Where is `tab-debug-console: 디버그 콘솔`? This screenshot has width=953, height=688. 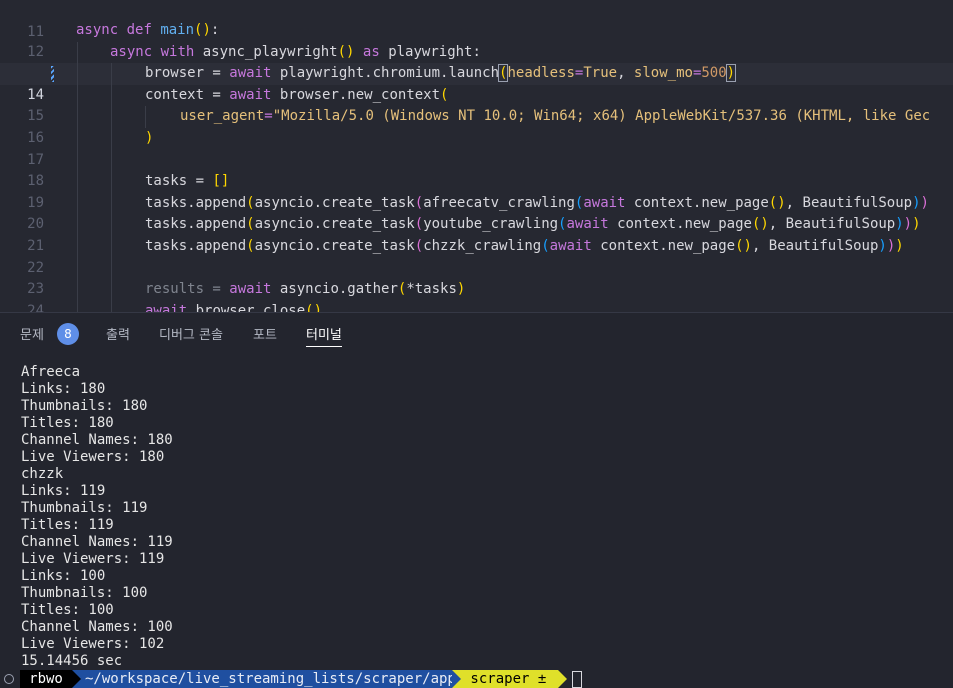
tab-debug-console: 디버그 콘솔 is located at coordinates (191, 336).